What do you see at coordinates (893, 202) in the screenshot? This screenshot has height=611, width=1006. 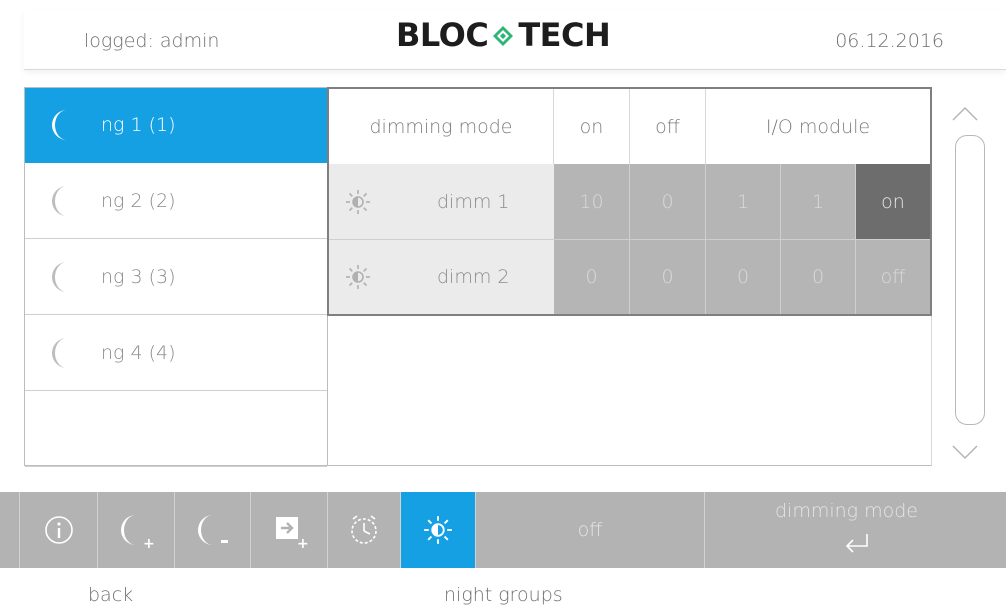 I see `state-toggle-button: on` at bounding box center [893, 202].